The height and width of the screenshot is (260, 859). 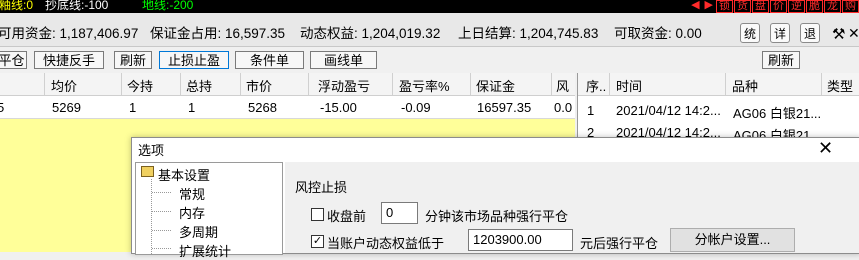 What do you see at coordinates (563, 107) in the screenshot?
I see `cell-risk: 0.0` at bounding box center [563, 107].